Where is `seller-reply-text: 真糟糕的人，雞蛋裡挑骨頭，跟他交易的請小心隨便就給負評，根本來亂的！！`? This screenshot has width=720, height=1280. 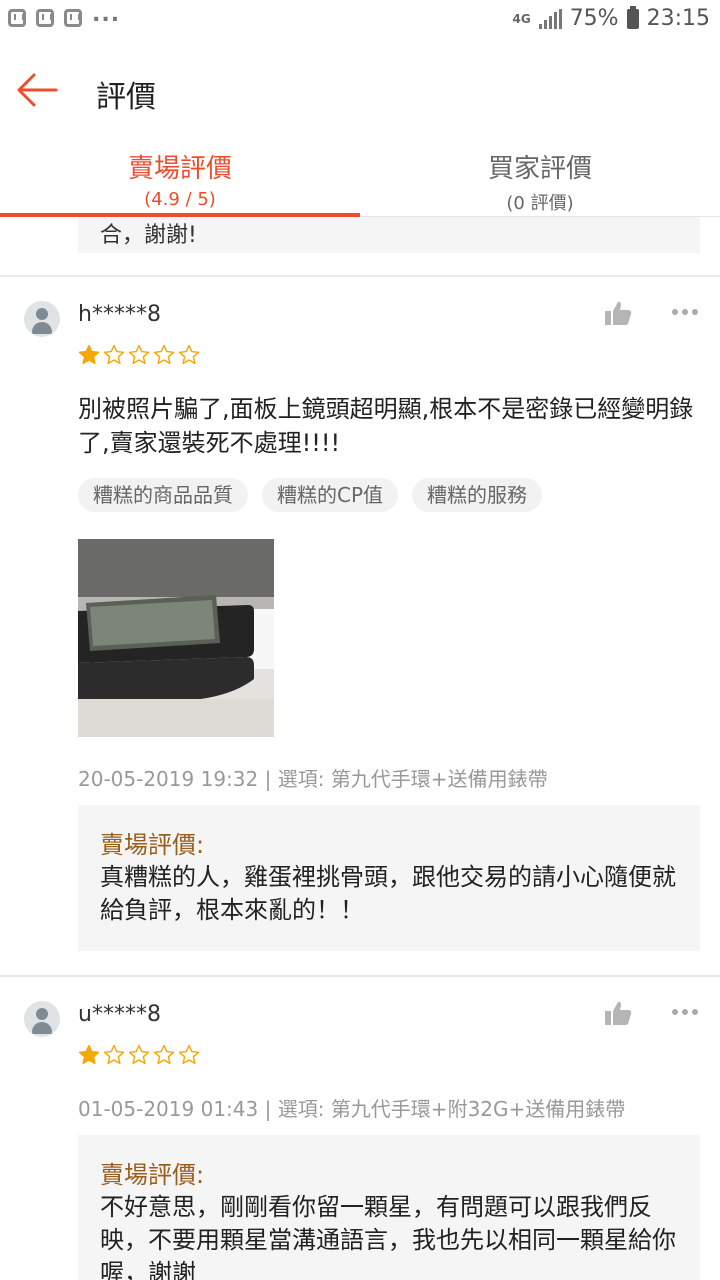 seller-reply-text: 真糟糕的人，雞蛋裡挑骨頭，跟他交易的請小心隨便就給負評，根本來亂的！！ is located at coordinates (388, 893).